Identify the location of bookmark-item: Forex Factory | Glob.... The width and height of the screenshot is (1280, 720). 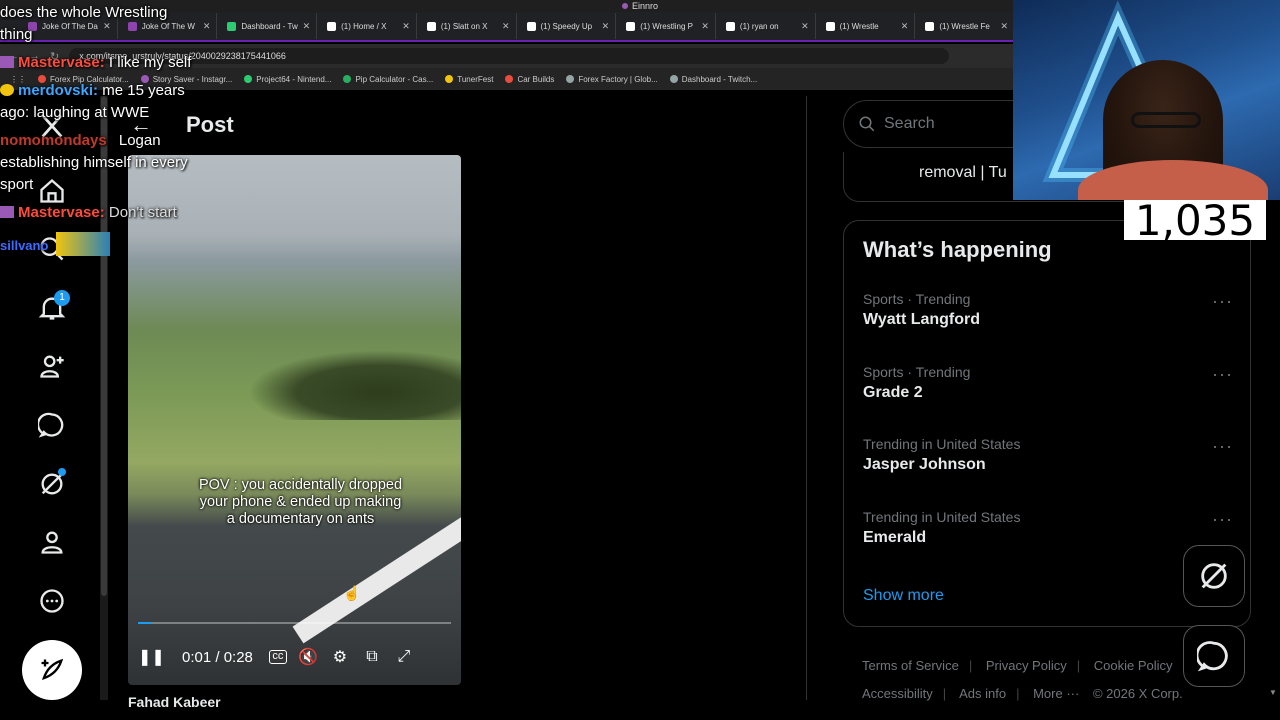
(612, 79).